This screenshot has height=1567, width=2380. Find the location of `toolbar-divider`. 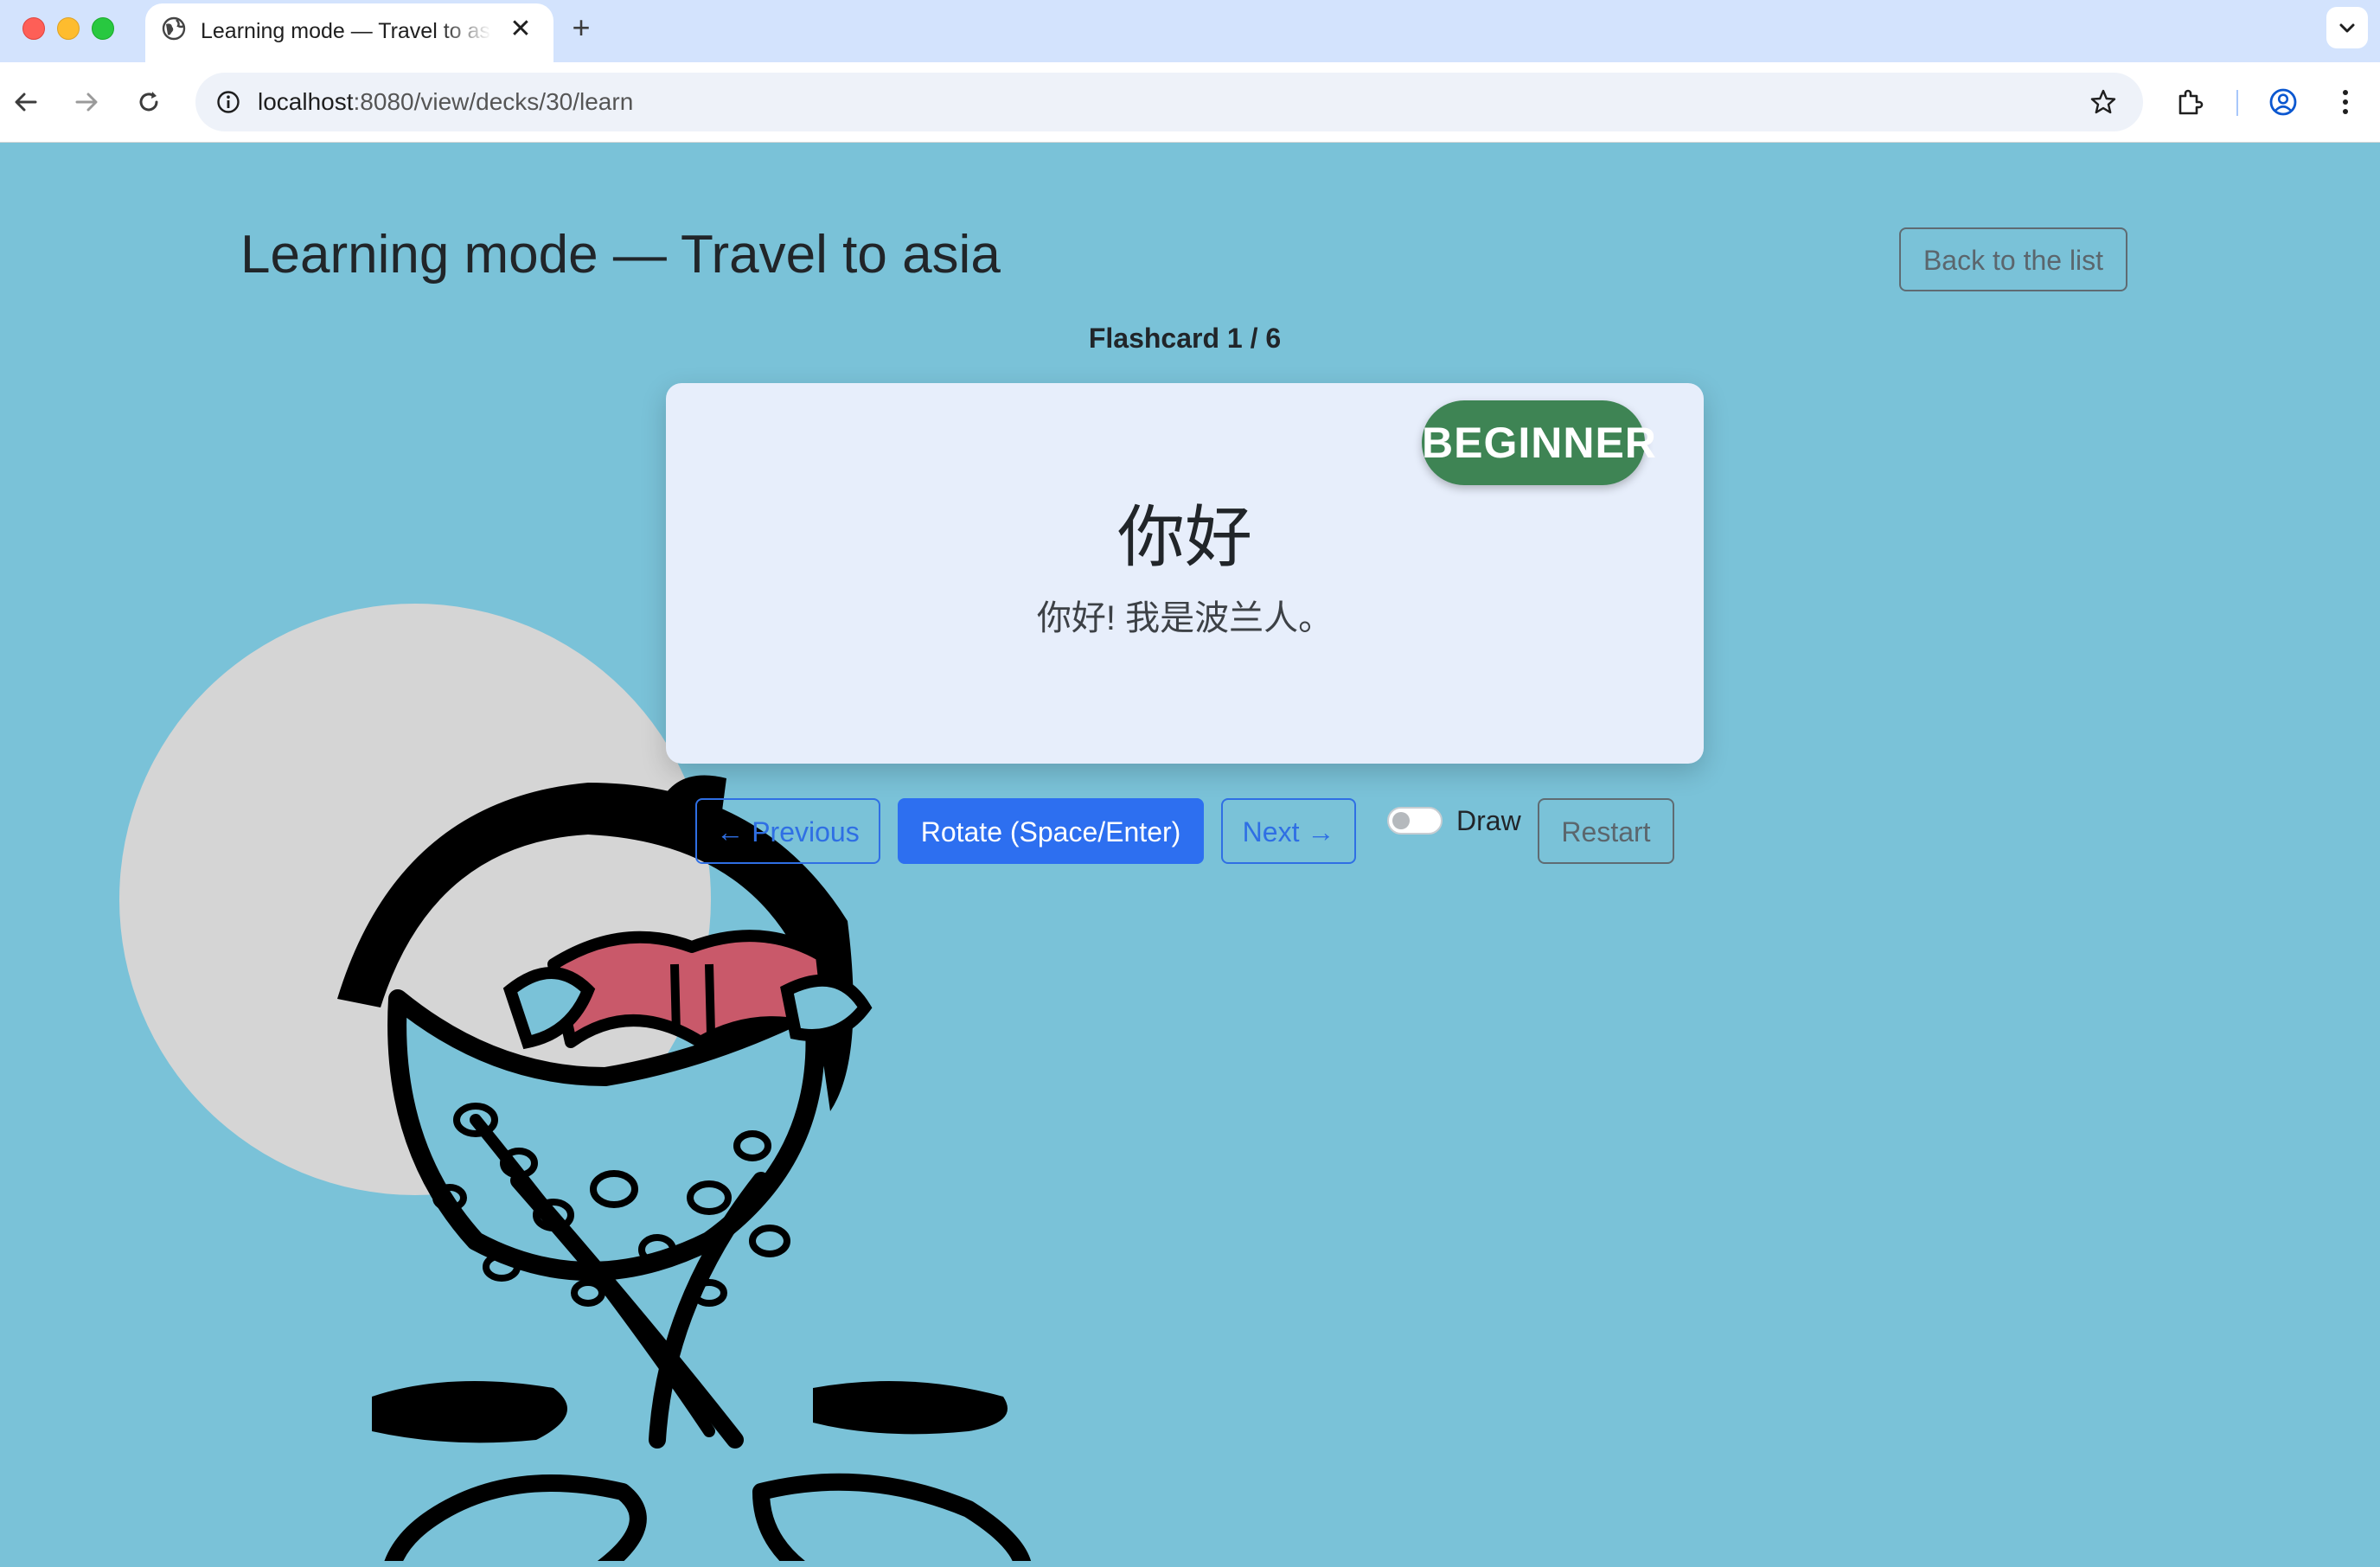

toolbar-divider is located at coordinates (2237, 103).